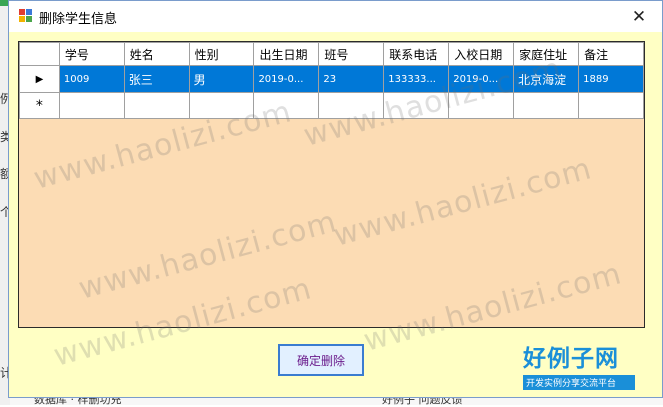 The width and height of the screenshot is (663, 407). What do you see at coordinates (156, 79) in the screenshot?
I see `table-cell: 张三` at bounding box center [156, 79].